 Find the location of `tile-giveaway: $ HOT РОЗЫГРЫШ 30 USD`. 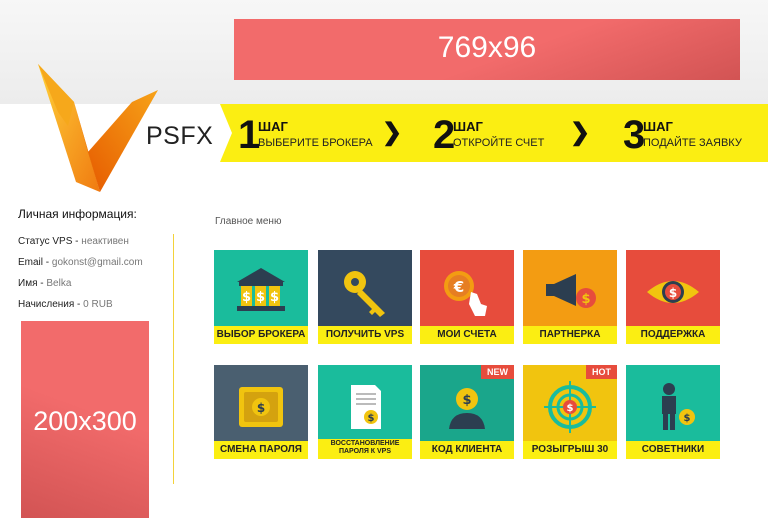

tile-giveaway: $ HOT РОЗЫГРЫШ 30 USD is located at coordinates (570, 412).